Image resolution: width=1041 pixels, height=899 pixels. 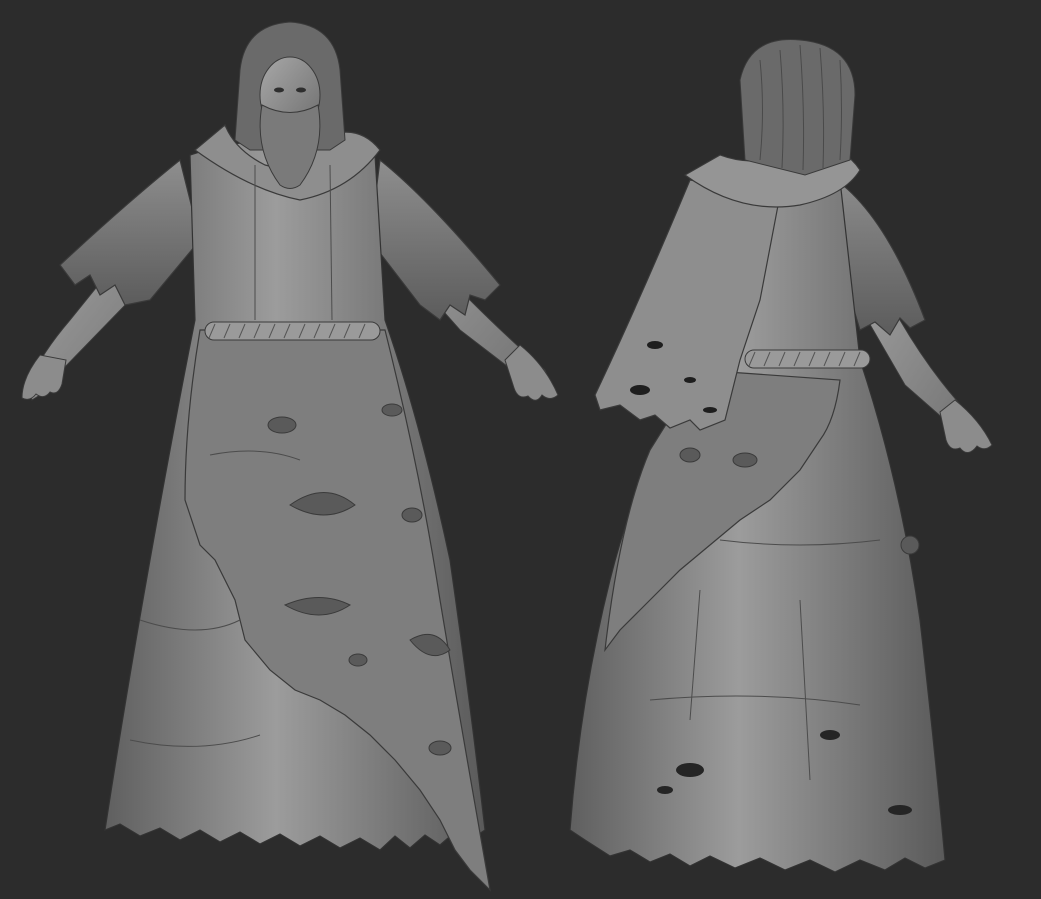 What do you see at coordinates (966, 426) in the screenshot?
I see `back-right-hand` at bounding box center [966, 426].